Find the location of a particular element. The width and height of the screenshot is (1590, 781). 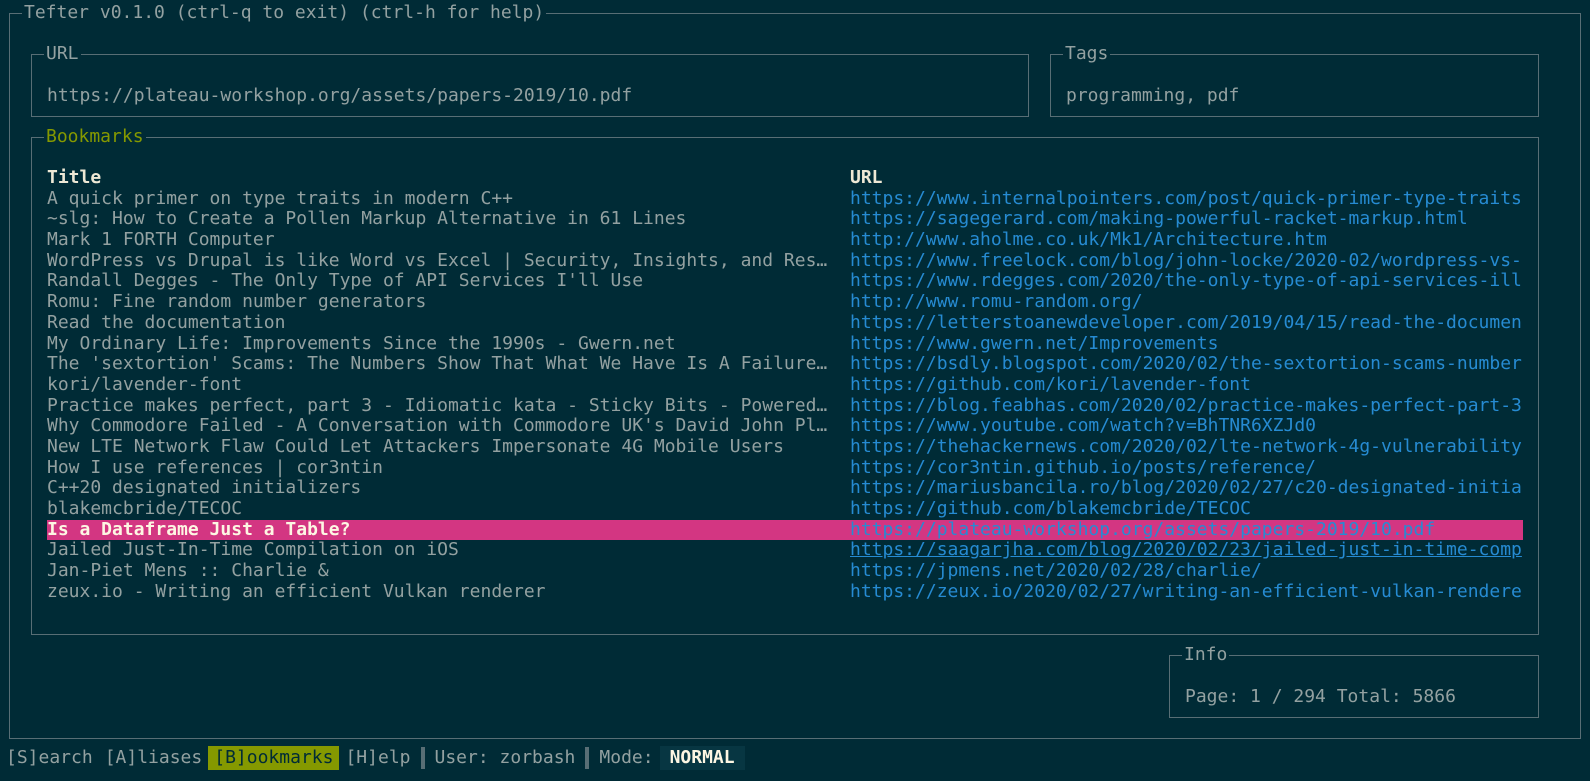

search-tab: [S]earch is located at coordinates (49, 758).